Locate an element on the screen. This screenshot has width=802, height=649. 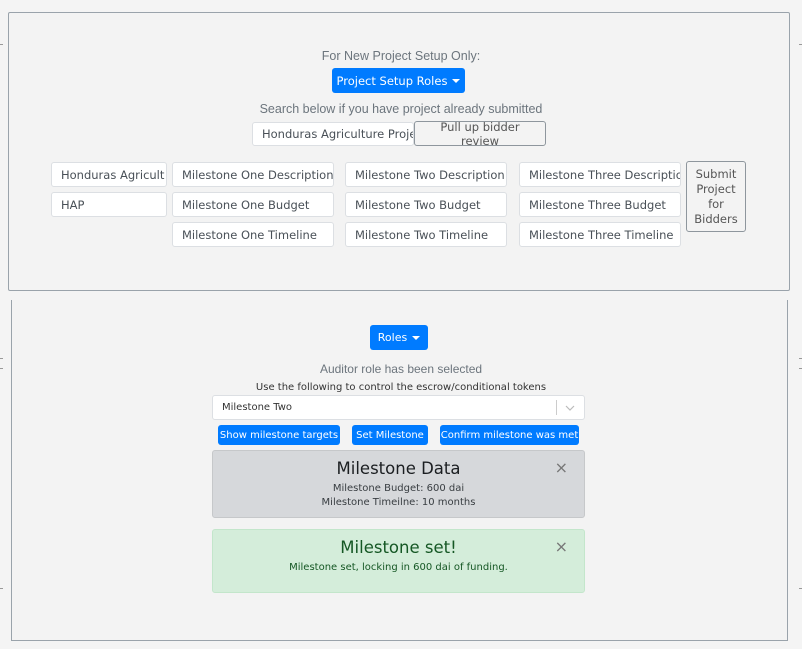
confirm-milestone-met-button: Confirm milestone was met is located at coordinates (509, 435).